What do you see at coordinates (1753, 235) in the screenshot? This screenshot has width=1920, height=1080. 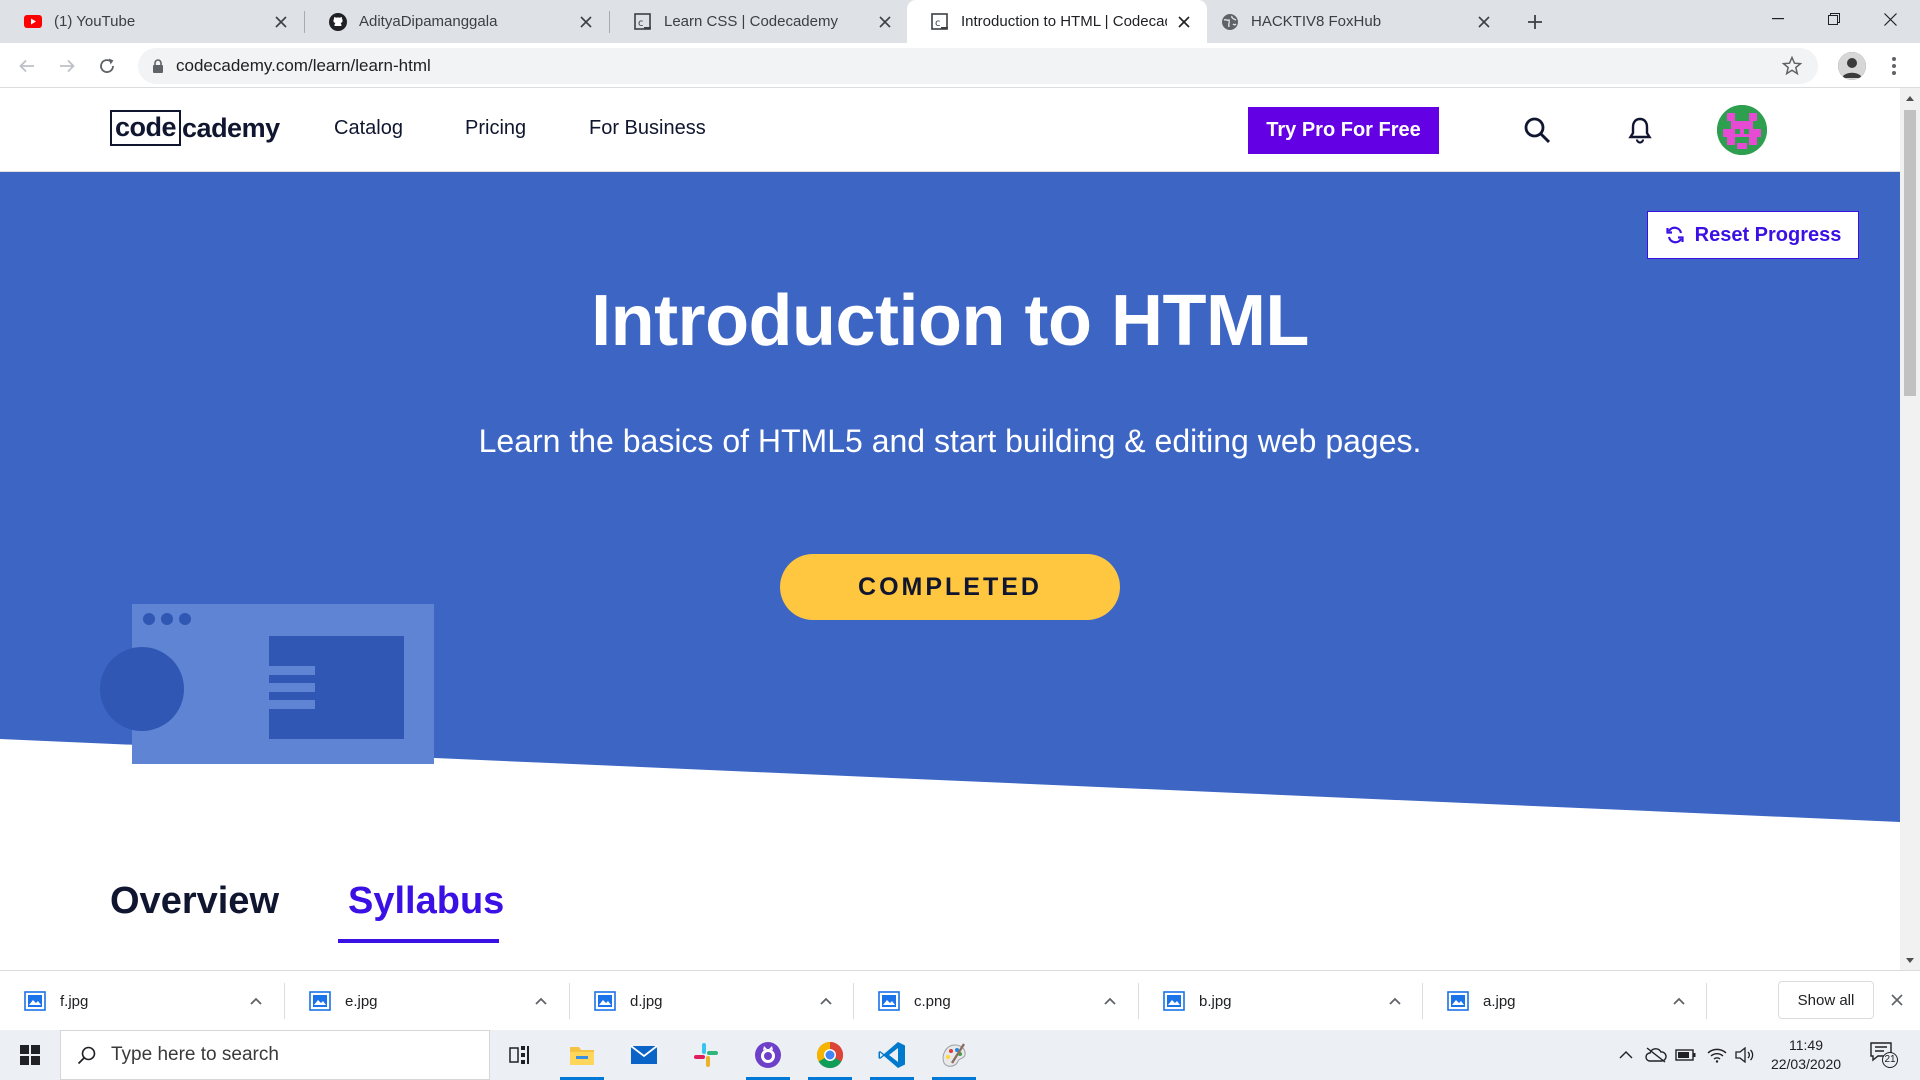 I see `reset-progress-button: Reset Progress` at bounding box center [1753, 235].